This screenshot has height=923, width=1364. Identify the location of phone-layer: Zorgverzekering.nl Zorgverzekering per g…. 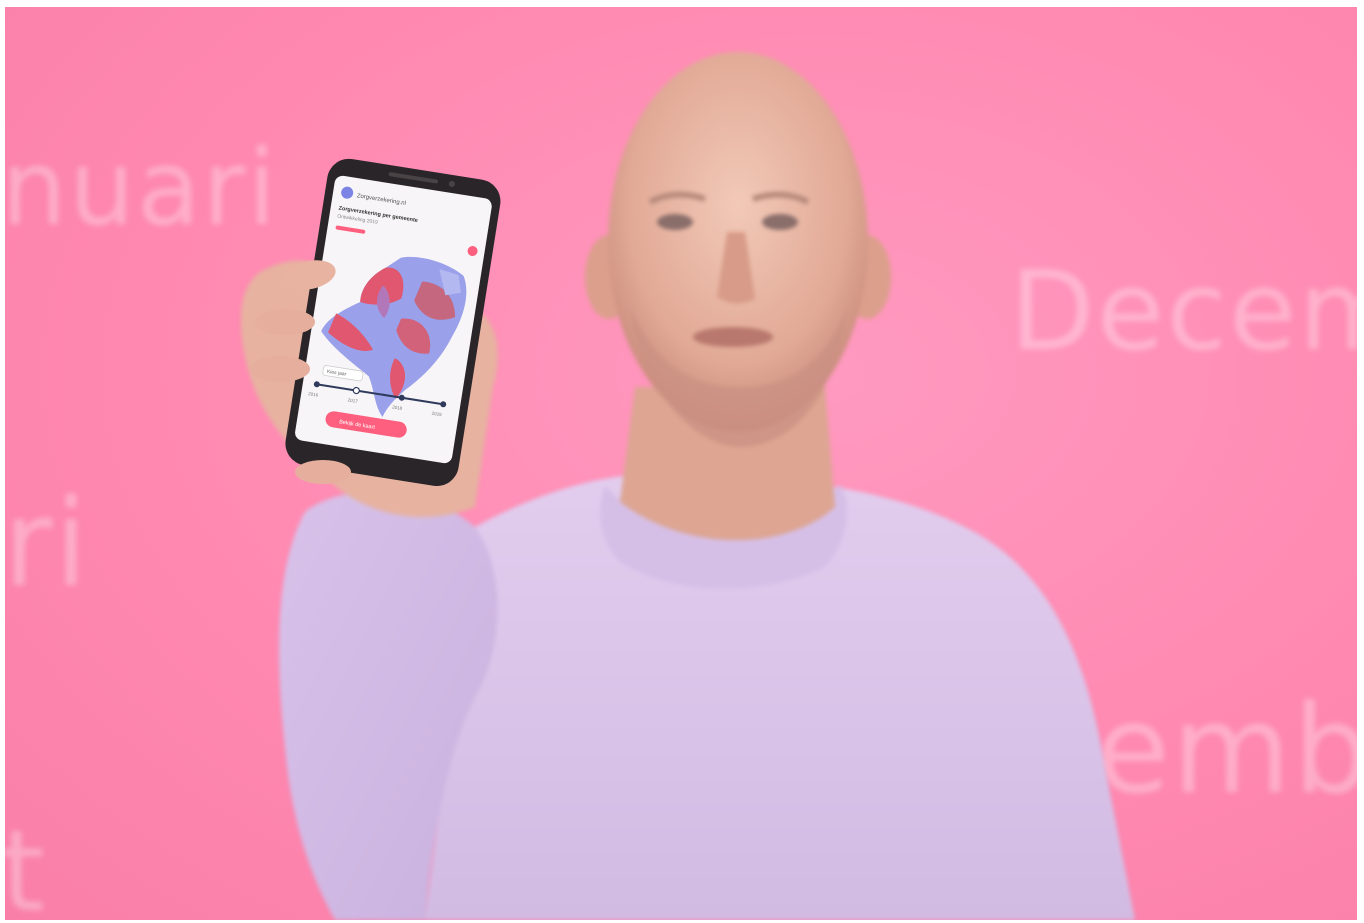
(375, 322).